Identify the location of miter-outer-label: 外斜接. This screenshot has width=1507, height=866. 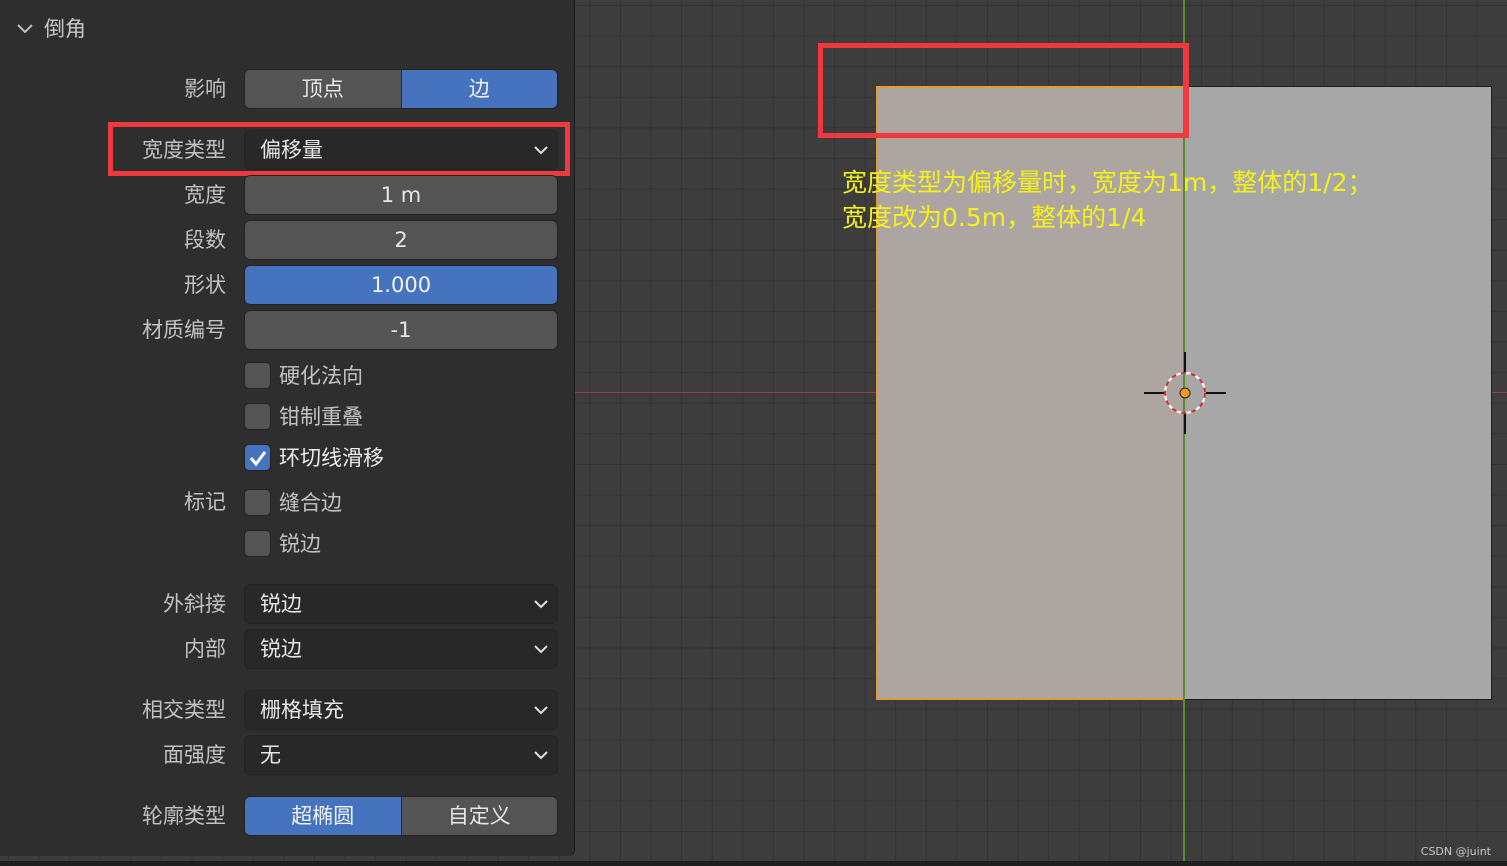
(194, 604).